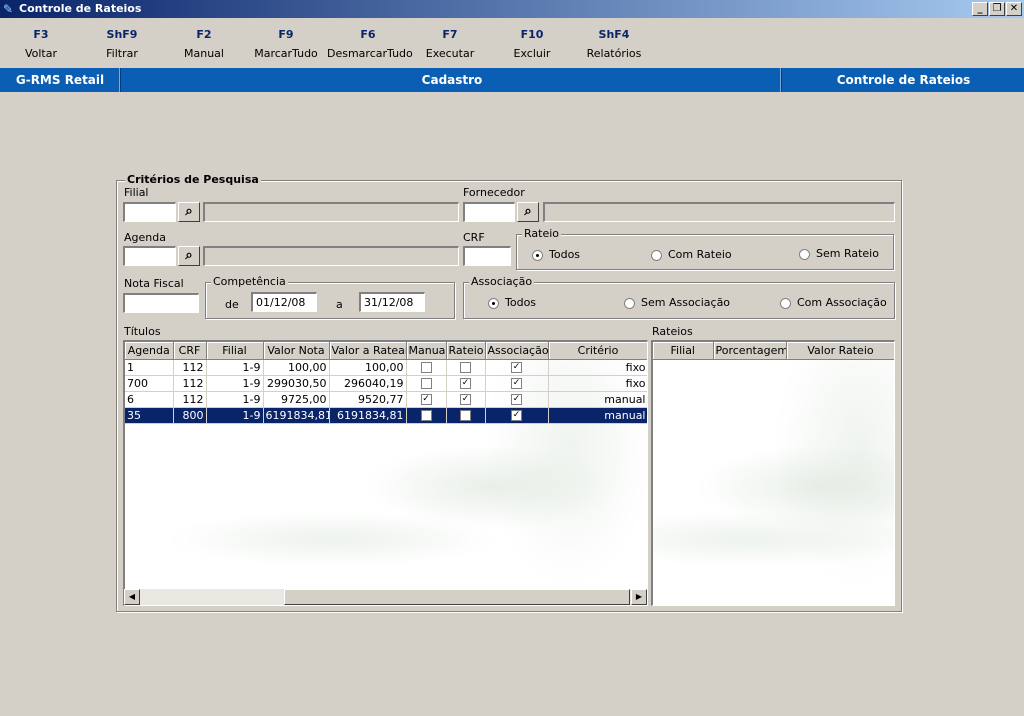 This screenshot has width=1024, height=716. Describe the element at coordinates (457, 597) in the screenshot. I see `scrollbar-thumb` at that location.